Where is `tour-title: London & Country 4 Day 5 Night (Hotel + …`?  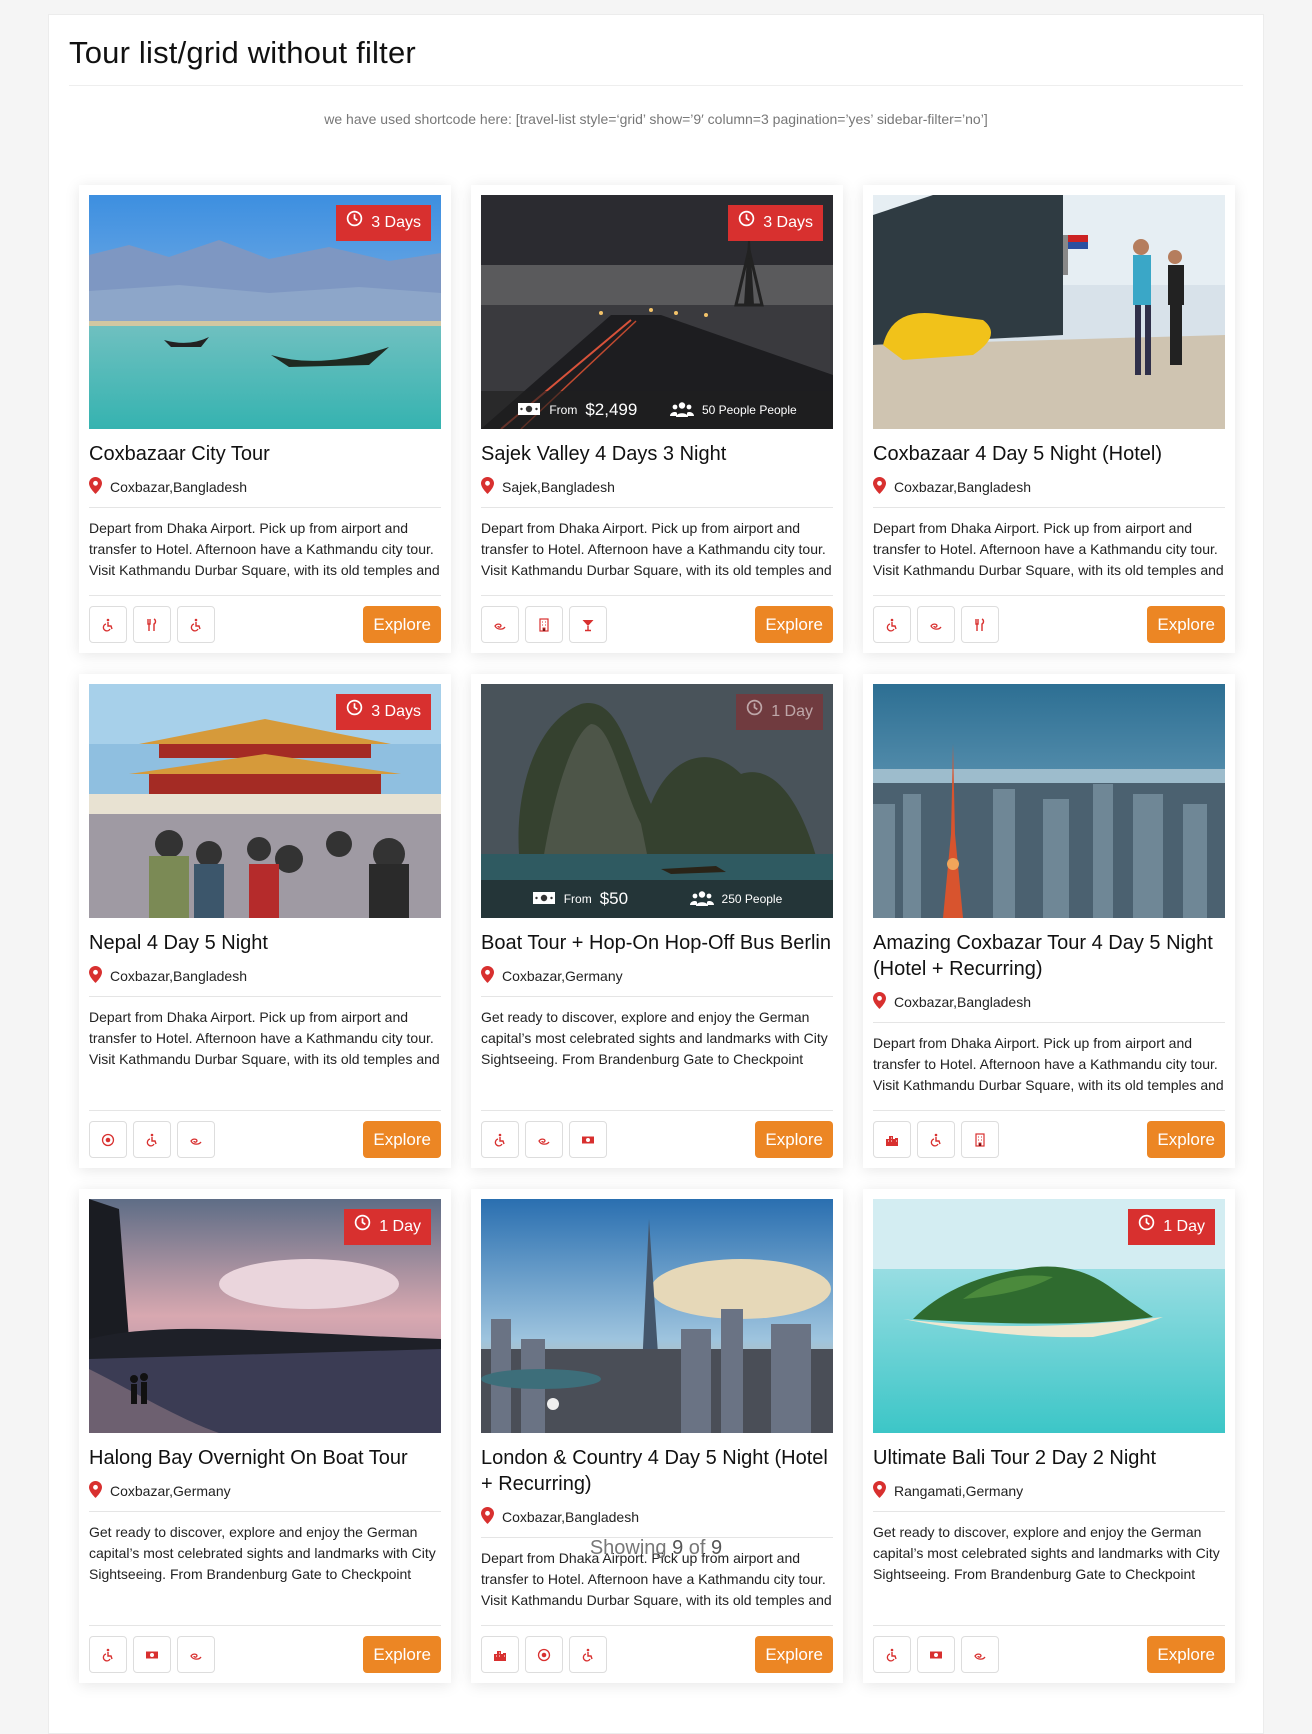
tour-title: London & Country 4 Day 5 Night (Hotel + … is located at coordinates (657, 1471).